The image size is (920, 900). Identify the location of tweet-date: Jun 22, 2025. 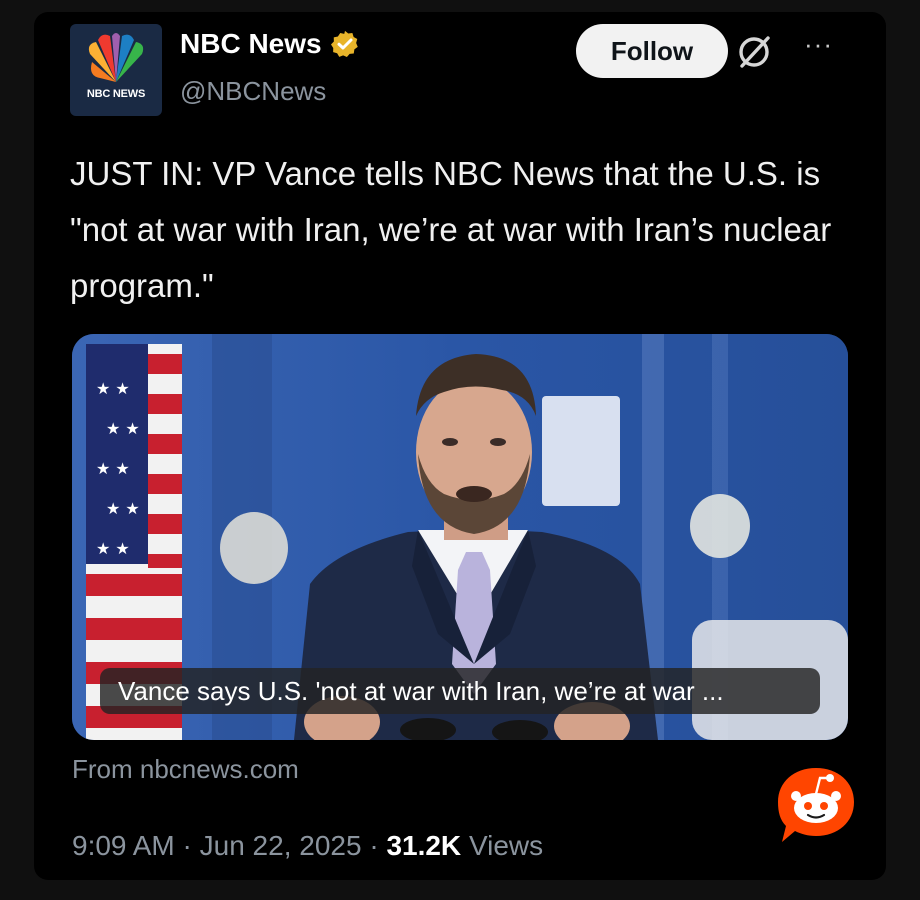
(281, 845).